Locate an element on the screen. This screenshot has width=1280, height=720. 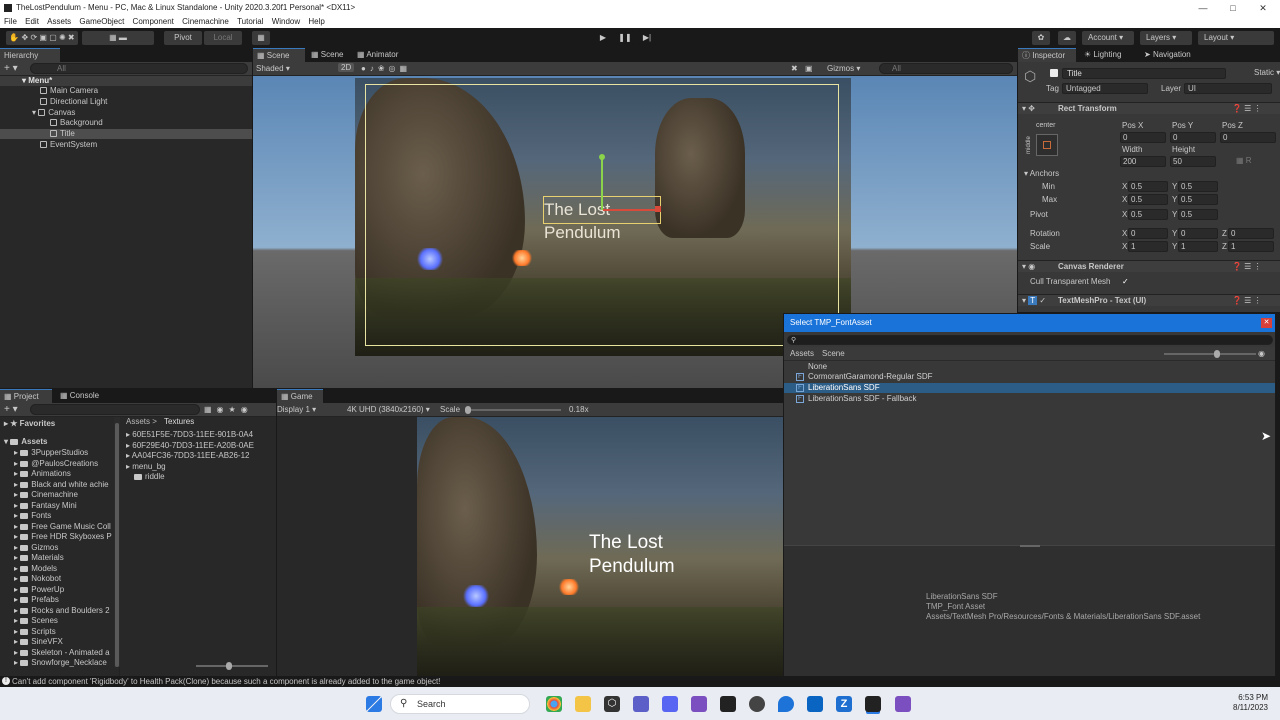
folder-item: ▸ Fonts is located at coordinates (32, 516).